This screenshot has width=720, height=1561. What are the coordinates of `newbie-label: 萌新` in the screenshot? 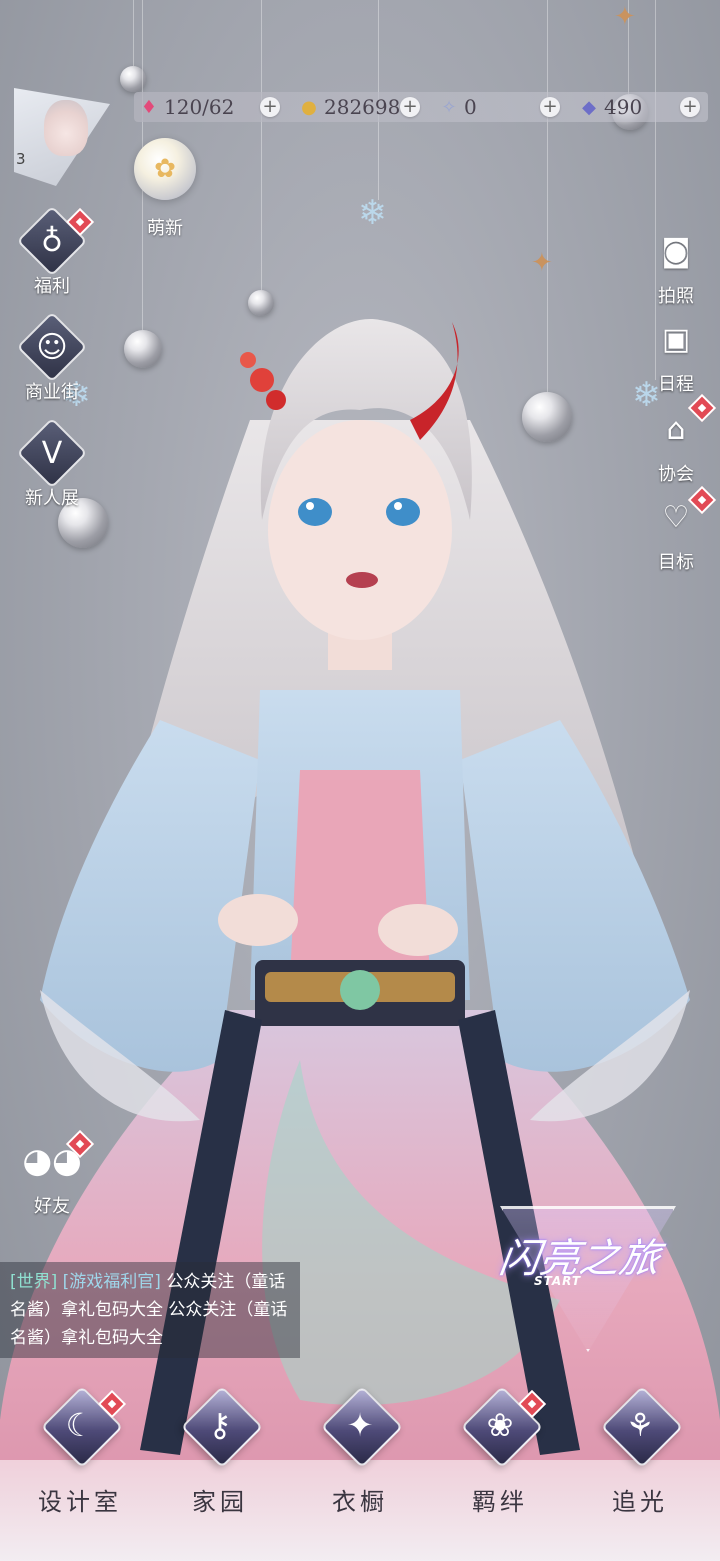 It's located at (165, 228).